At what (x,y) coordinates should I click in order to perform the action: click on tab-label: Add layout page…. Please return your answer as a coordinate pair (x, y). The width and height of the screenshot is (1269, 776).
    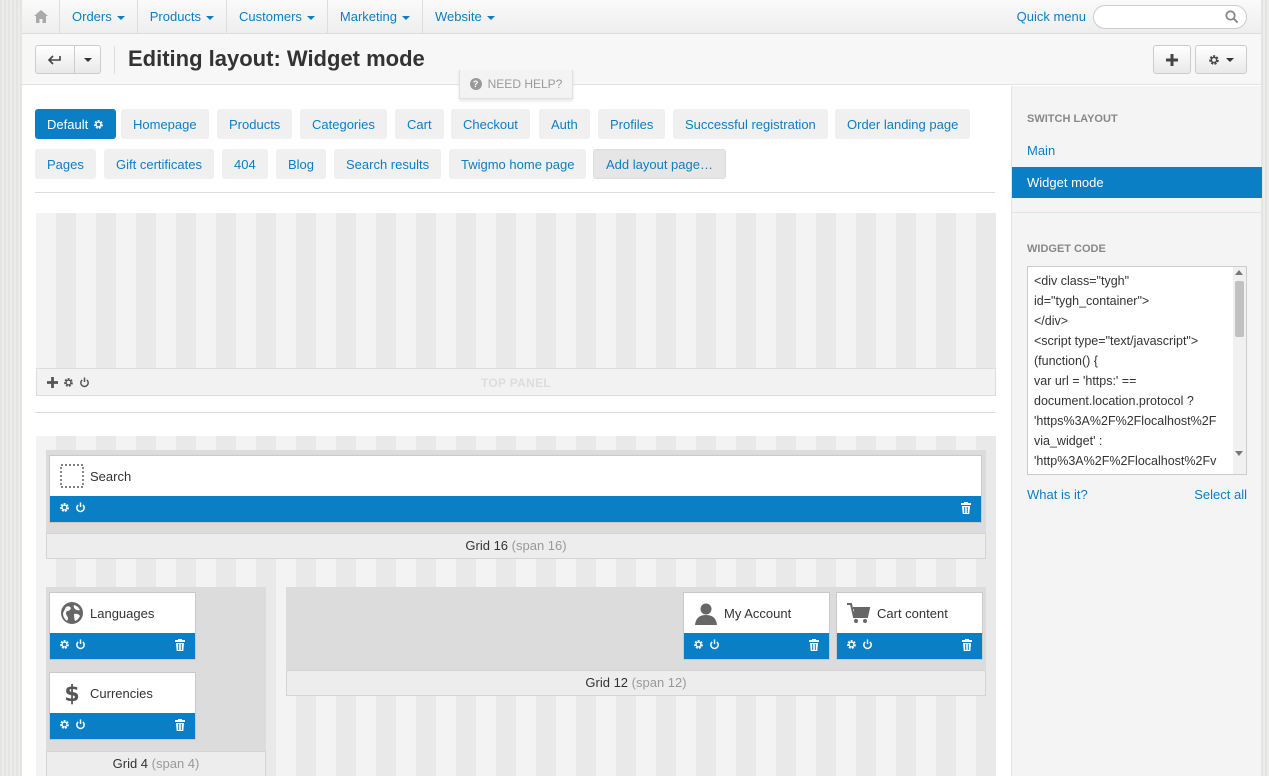
    Looking at the image, I should click on (659, 164).